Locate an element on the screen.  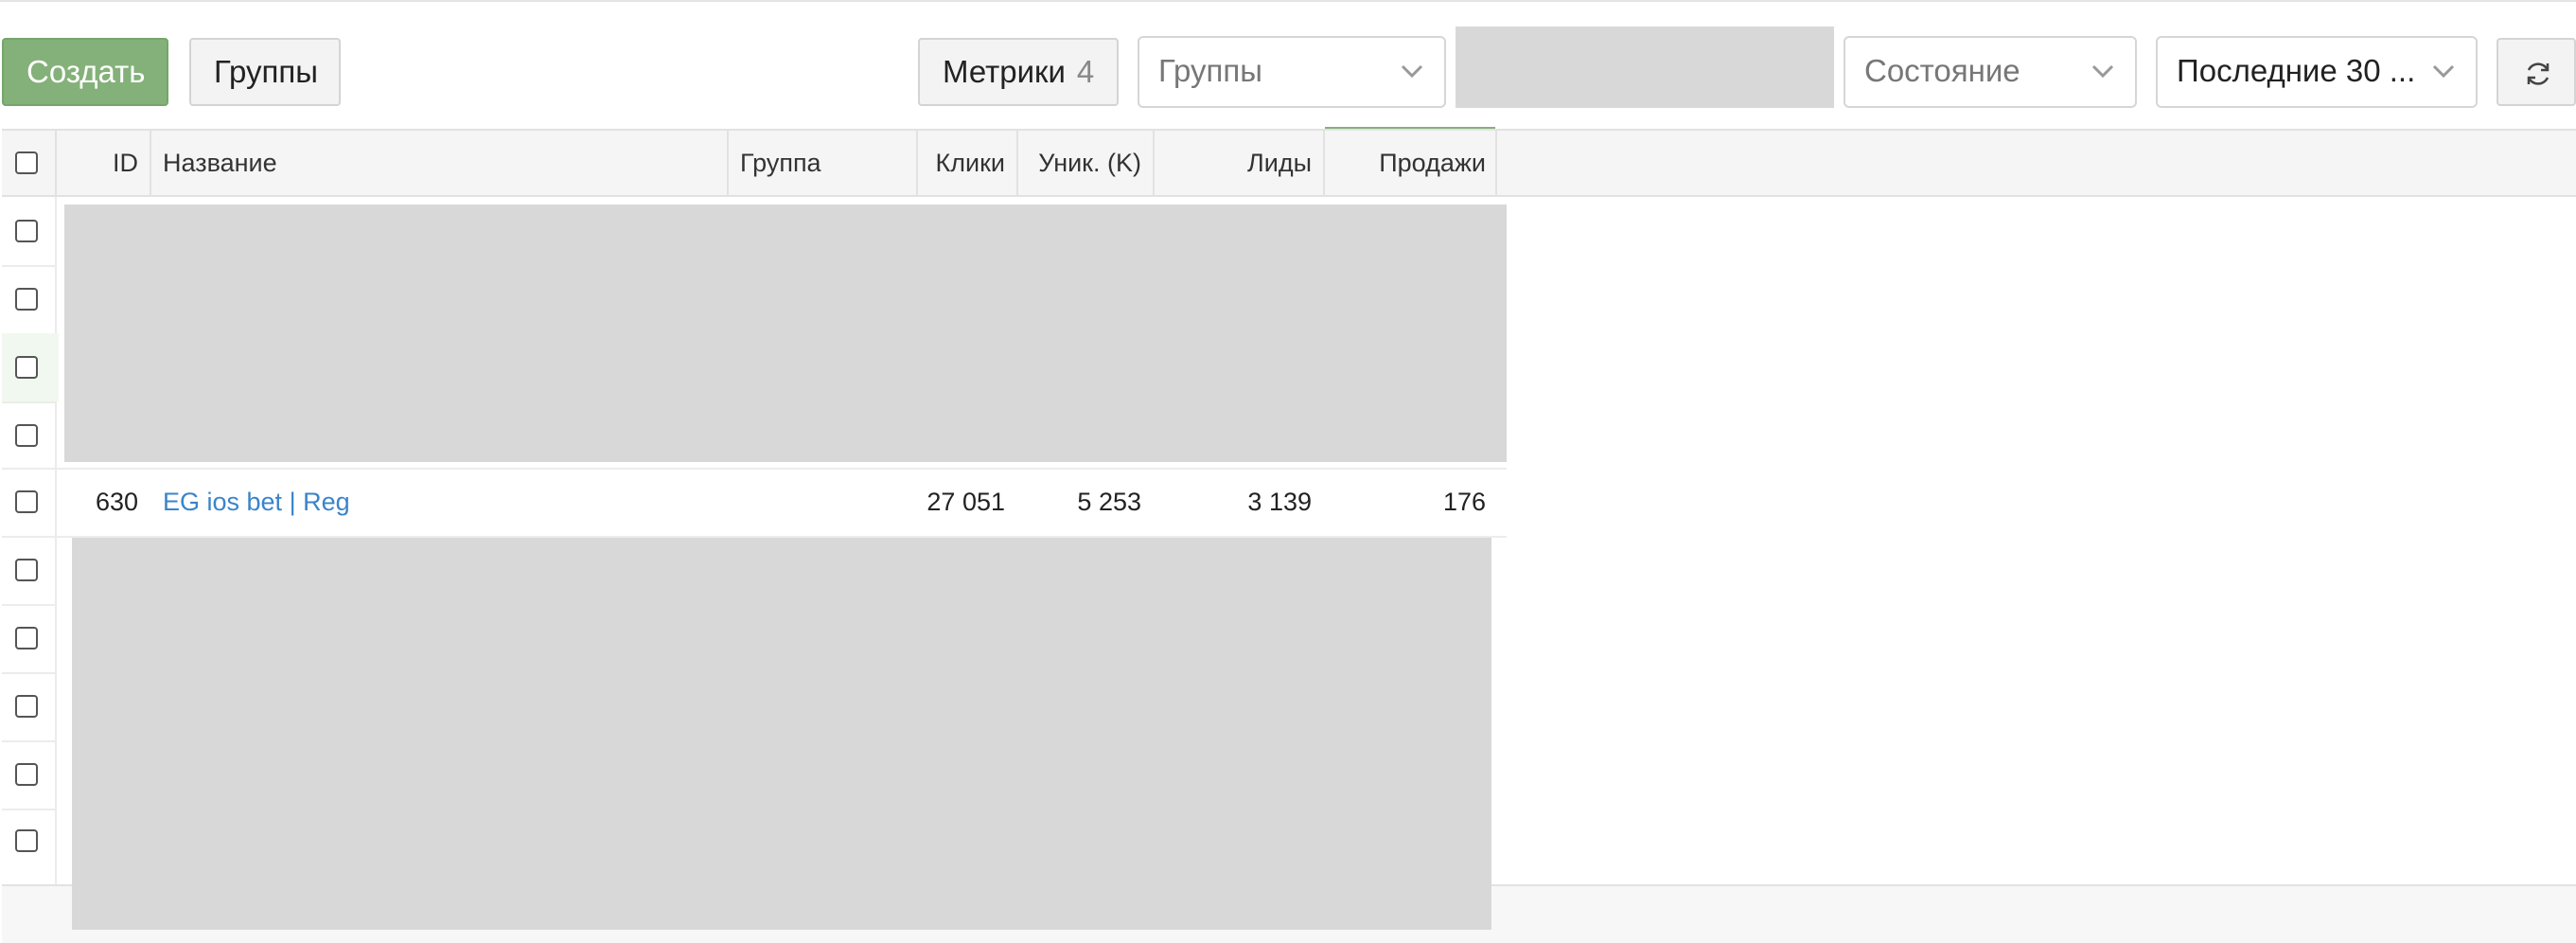
row-name-link: EG ios bet | Reg is located at coordinates (437, 502).